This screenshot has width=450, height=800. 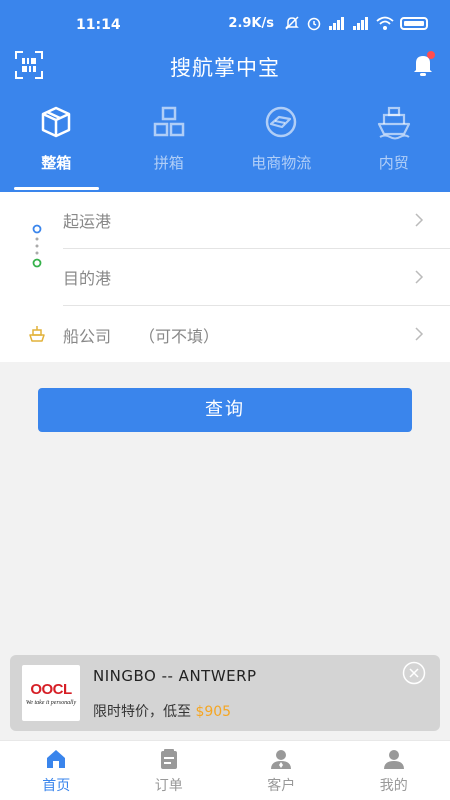 What do you see at coordinates (142, 712) in the screenshot?
I see `price-prefix: 限时特价，低至` at bounding box center [142, 712].